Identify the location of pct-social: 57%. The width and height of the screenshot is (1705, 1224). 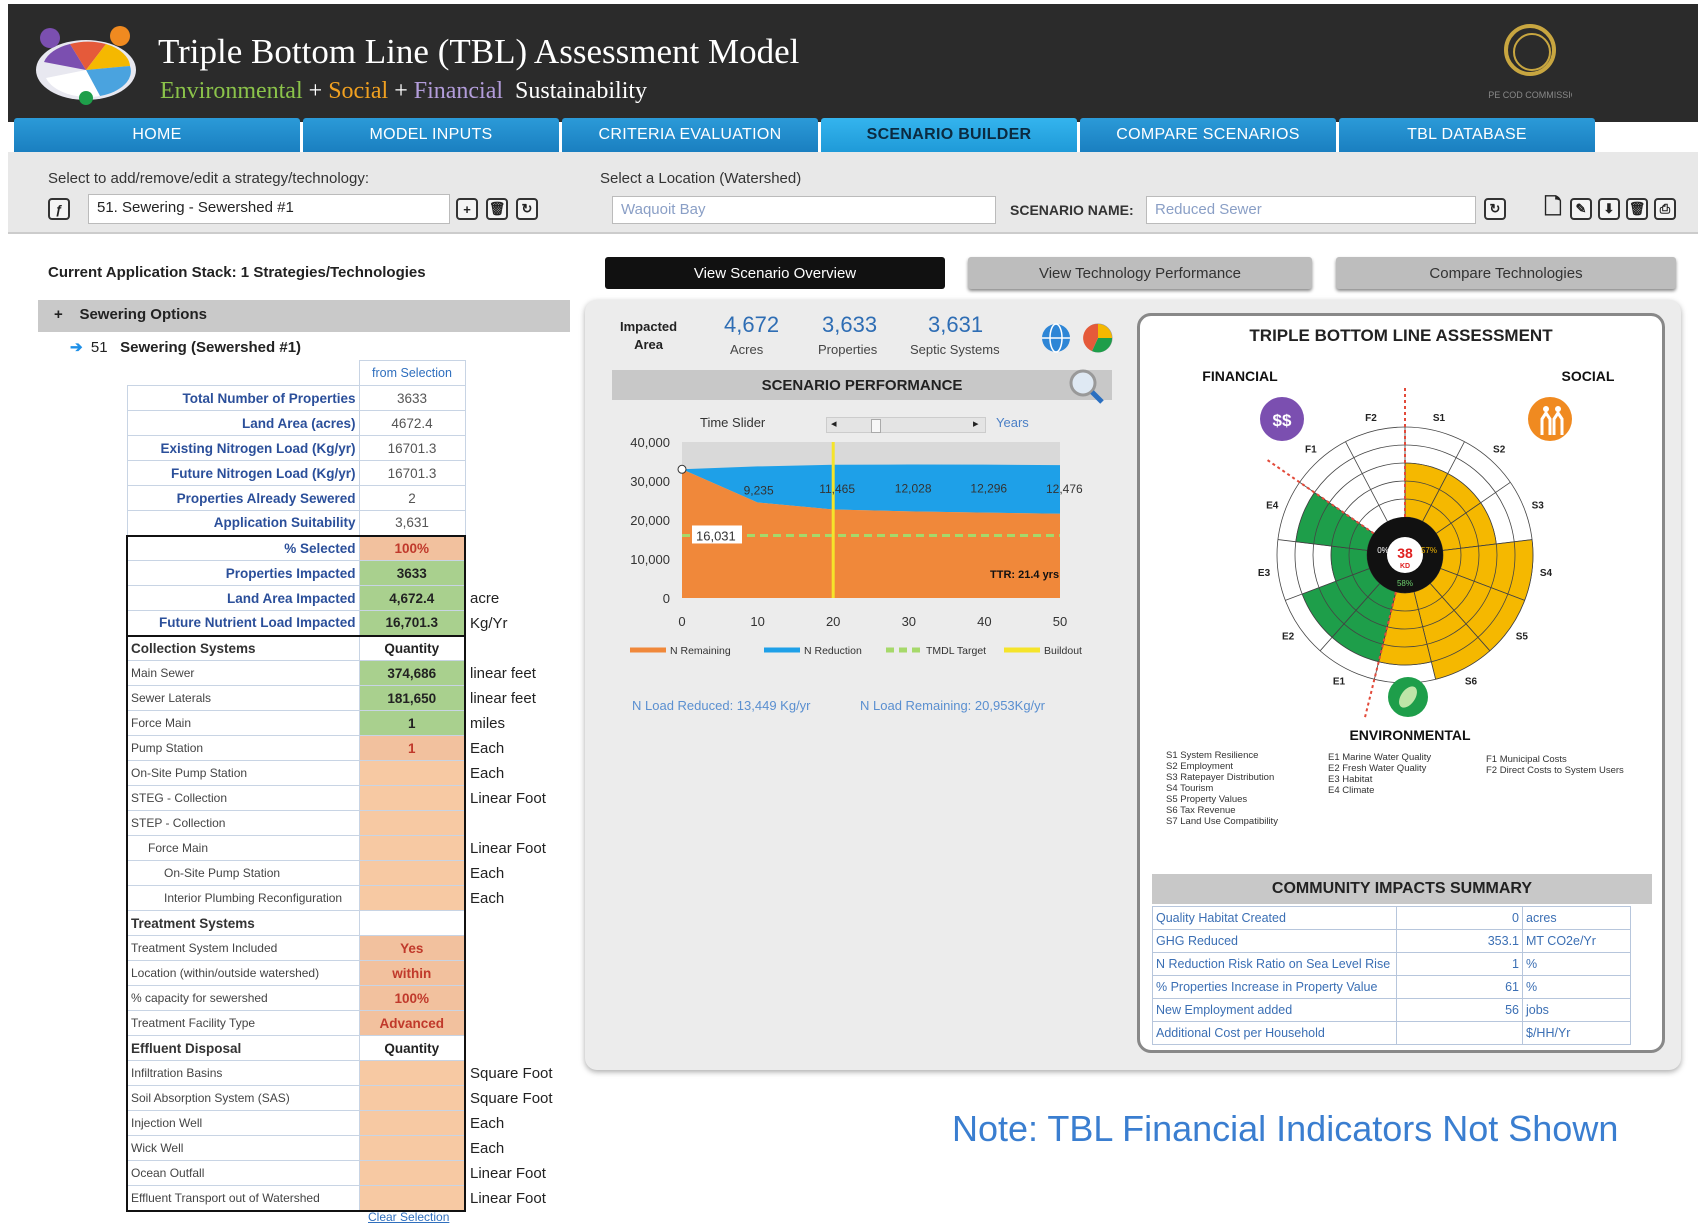
(1429, 550).